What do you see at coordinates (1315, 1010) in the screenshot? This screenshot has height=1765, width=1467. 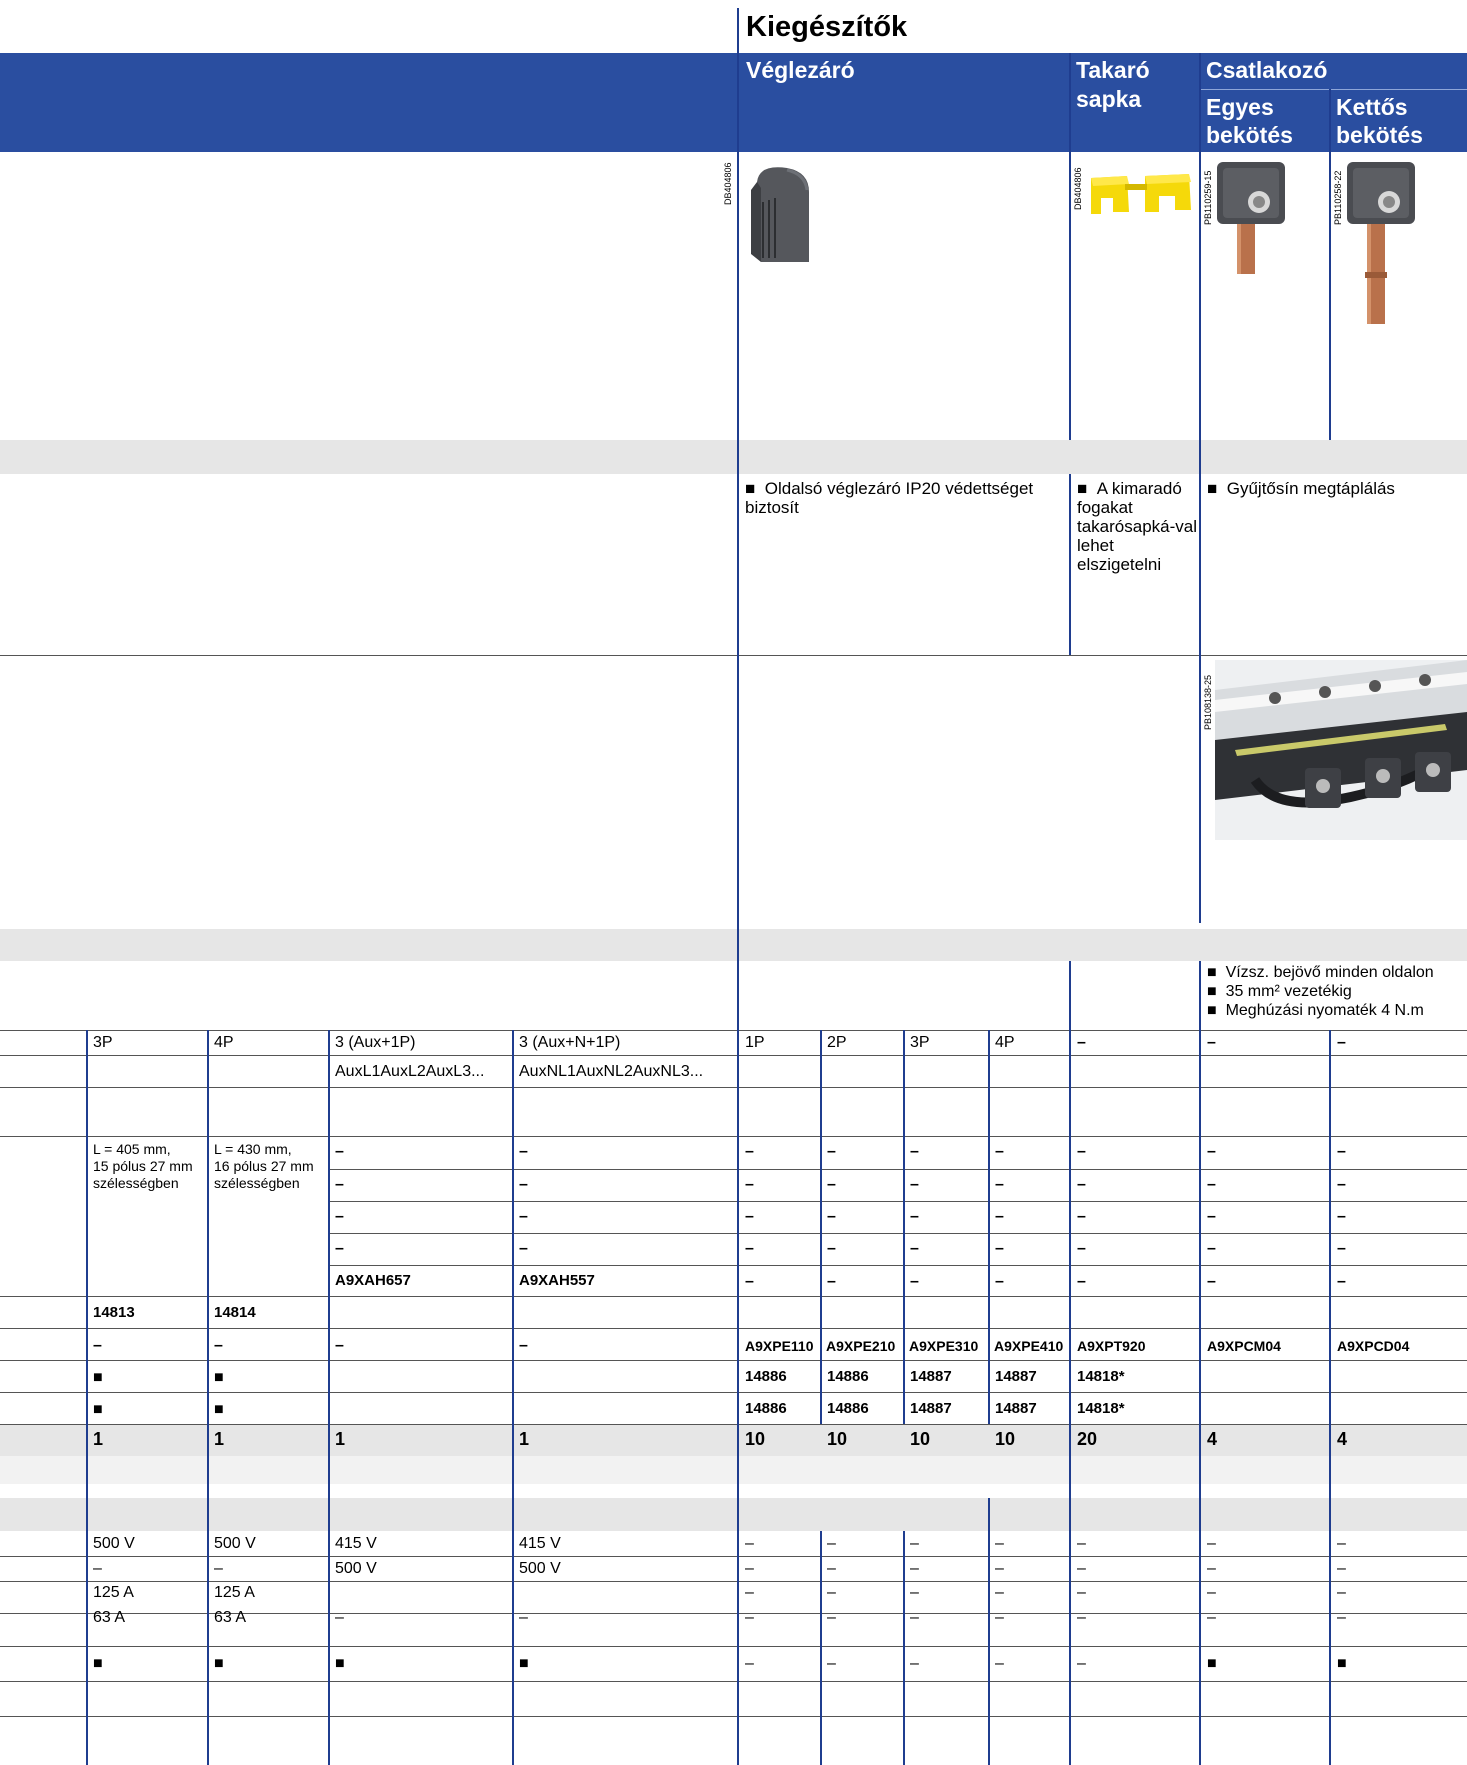 I see `conn-note-3: ■ Meghúzási nyomaték 4 N.m` at bounding box center [1315, 1010].